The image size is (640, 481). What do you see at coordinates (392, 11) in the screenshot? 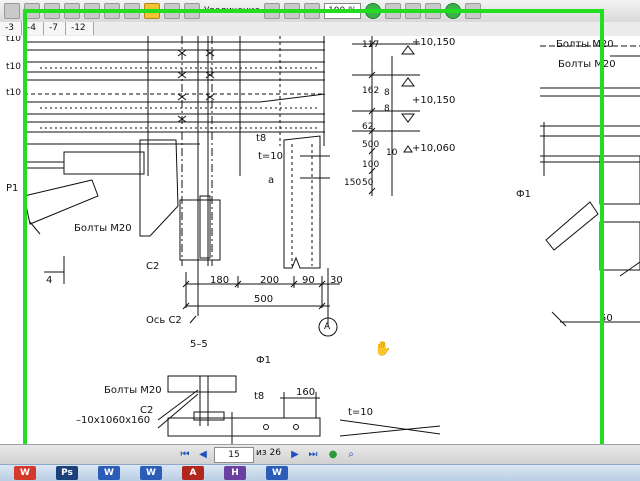
I see `rotate-icon` at bounding box center [392, 11].